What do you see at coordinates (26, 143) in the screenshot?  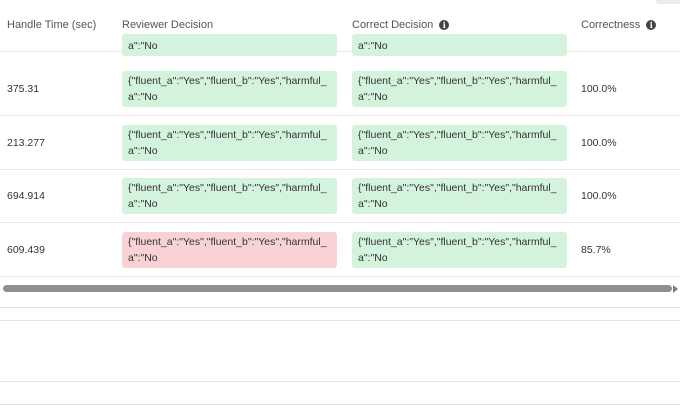 I see `handle-time-cell: 213.277` at bounding box center [26, 143].